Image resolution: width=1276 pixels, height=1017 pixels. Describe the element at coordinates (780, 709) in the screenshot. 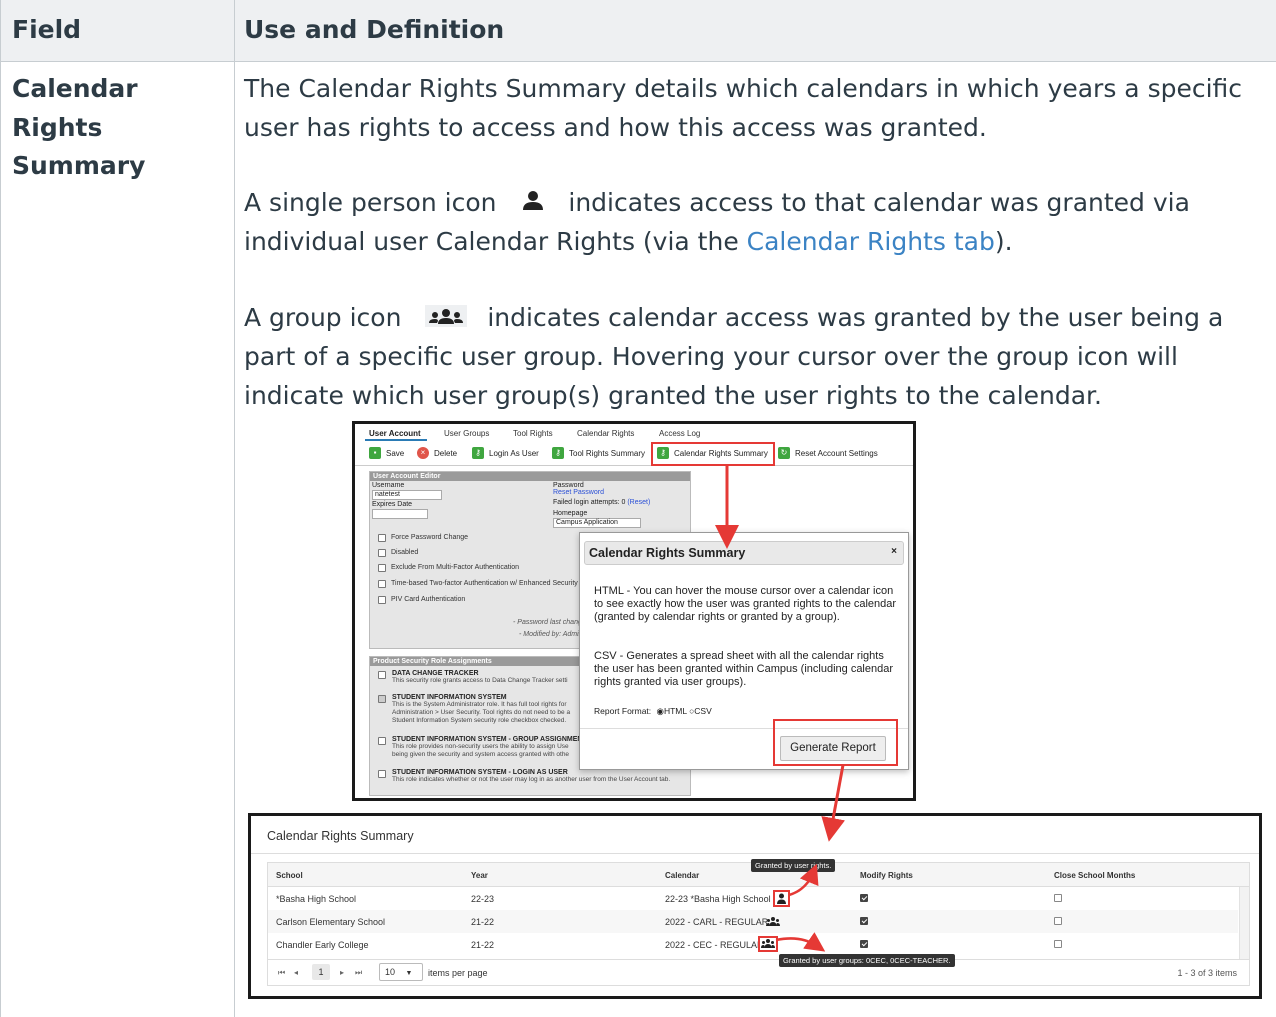

I see `annotation-arrows` at that location.